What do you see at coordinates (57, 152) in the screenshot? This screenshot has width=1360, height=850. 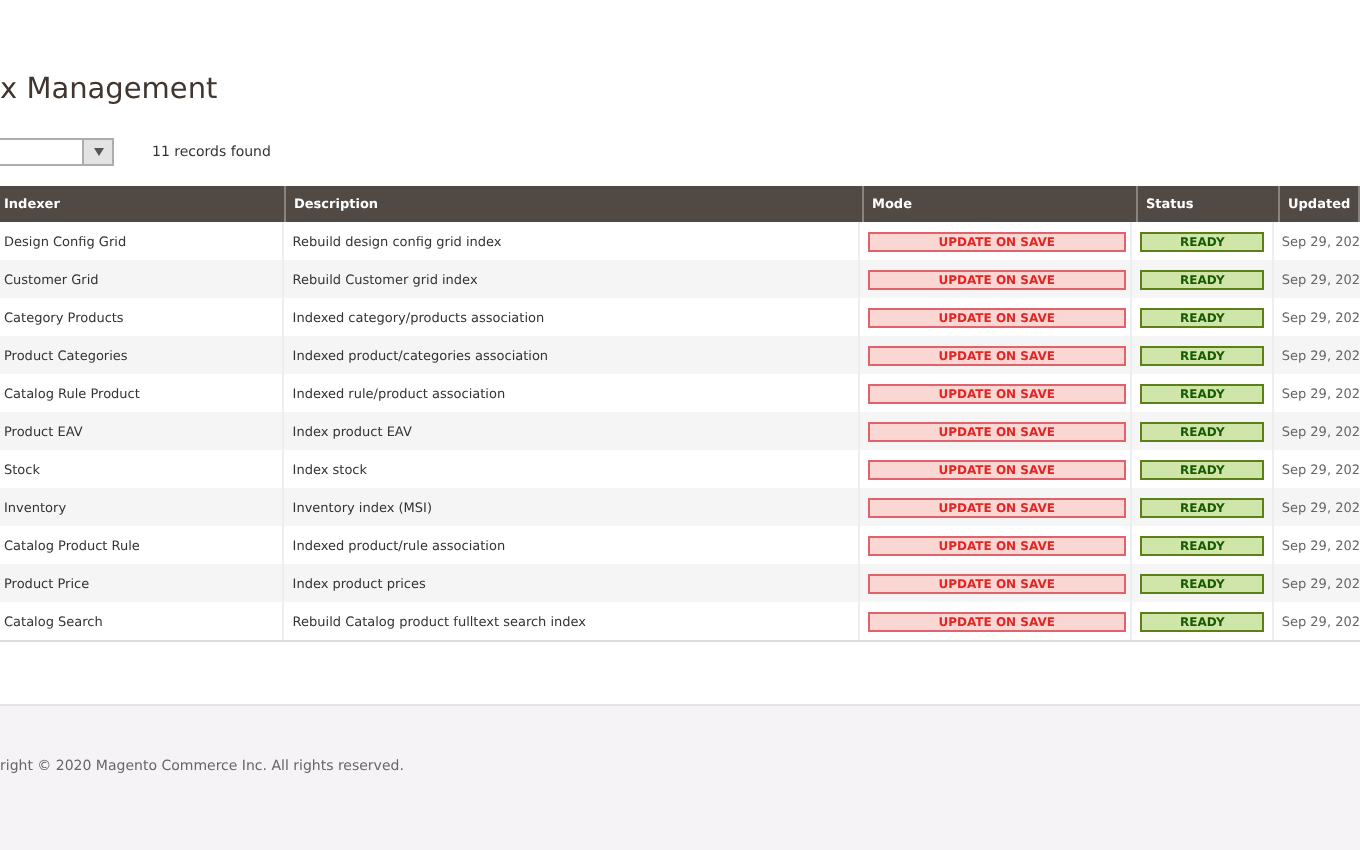 I see `mass-action-select` at bounding box center [57, 152].